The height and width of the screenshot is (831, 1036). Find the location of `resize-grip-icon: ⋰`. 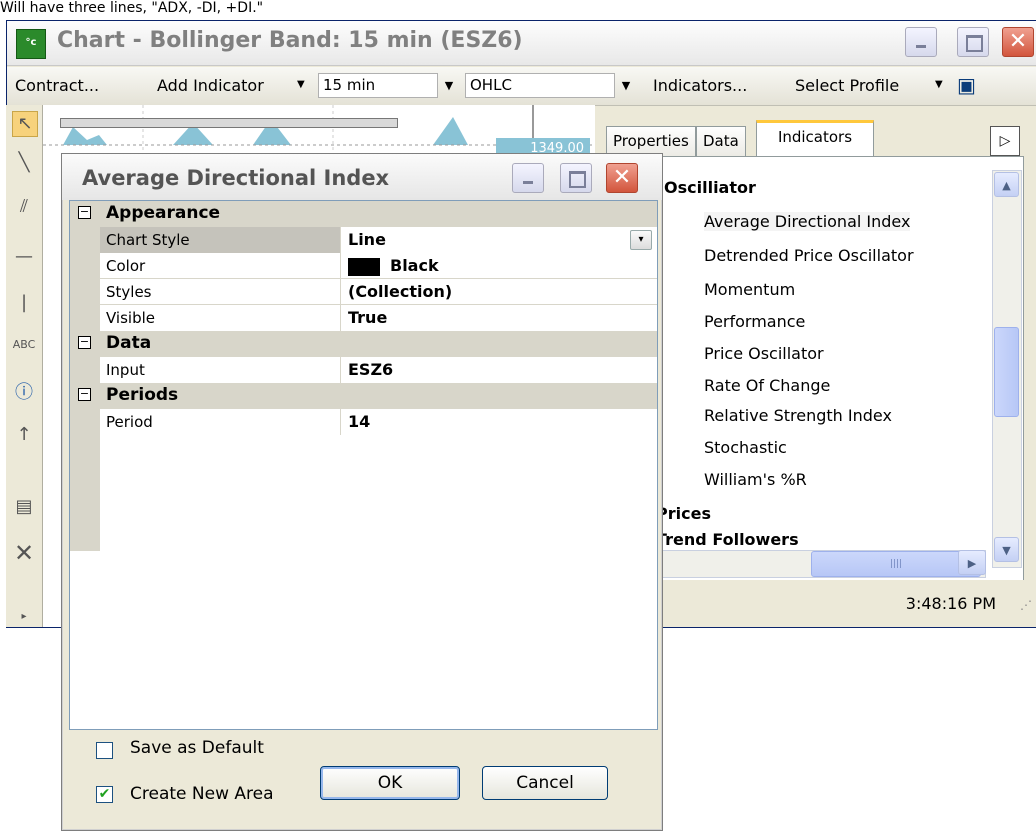

resize-grip-icon: ⋰ is located at coordinates (1026, 605).